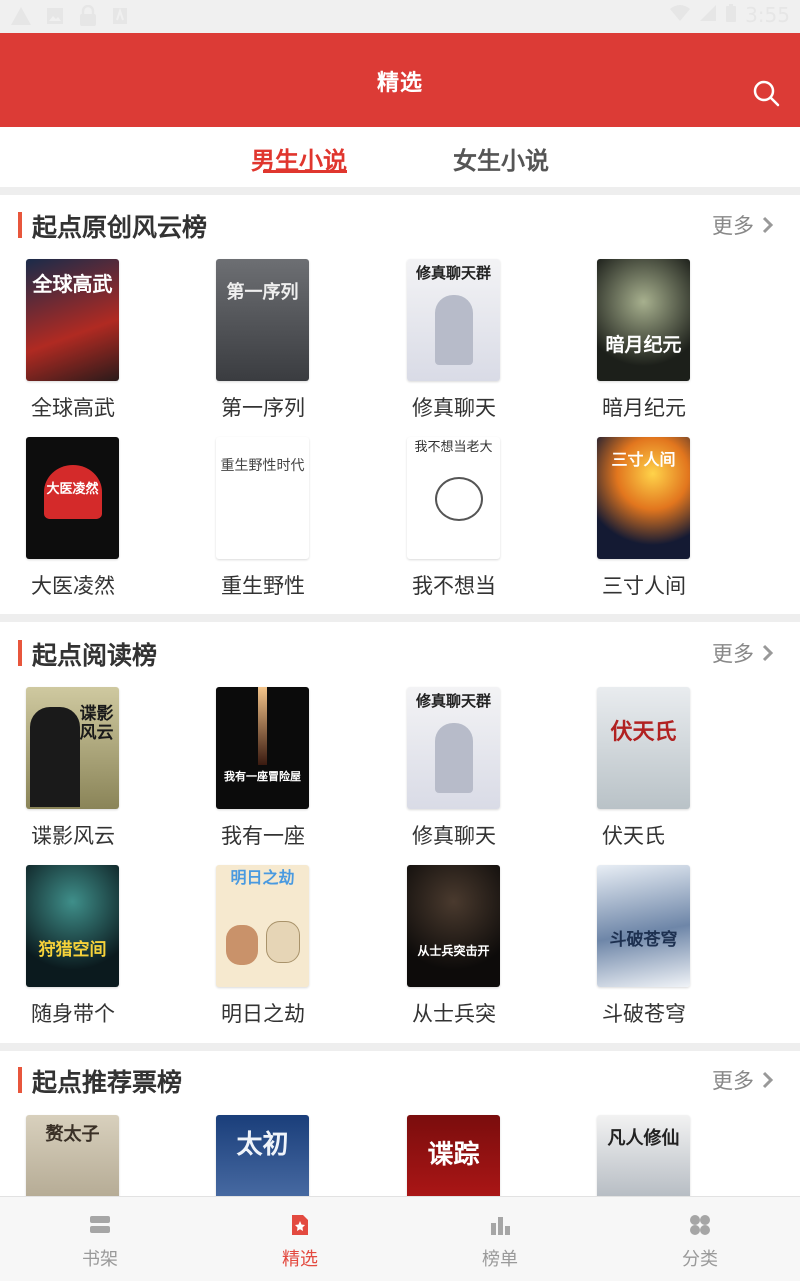 The width and height of the screenshot is (800, 1285). What do you see at coordinates (73, 408) in the screenshot?
I see `book-title: 全球高武` at bounding box center [73, 408].